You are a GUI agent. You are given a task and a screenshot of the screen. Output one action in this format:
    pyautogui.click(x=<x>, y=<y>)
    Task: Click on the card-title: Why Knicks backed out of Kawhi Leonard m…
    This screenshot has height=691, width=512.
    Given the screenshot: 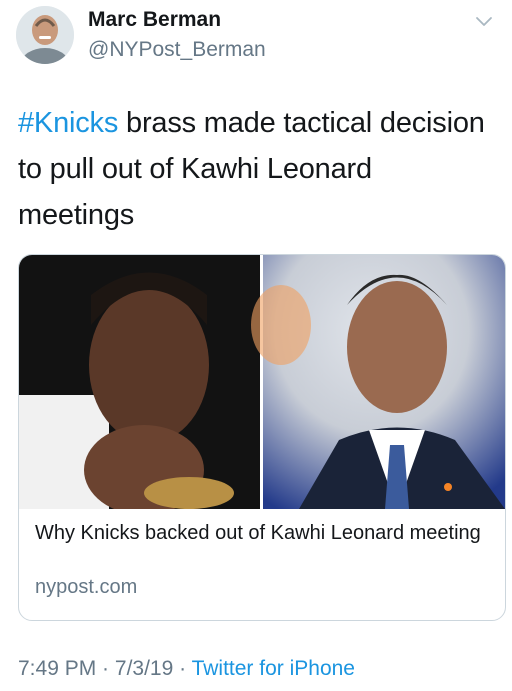 What is the action you would take?
    pyautogui.click(x=260, y=533)
    